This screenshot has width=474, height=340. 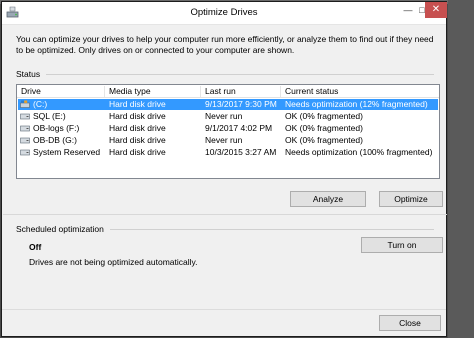 I want to click on column-media-type: Media type, so click(x=153, y=91).